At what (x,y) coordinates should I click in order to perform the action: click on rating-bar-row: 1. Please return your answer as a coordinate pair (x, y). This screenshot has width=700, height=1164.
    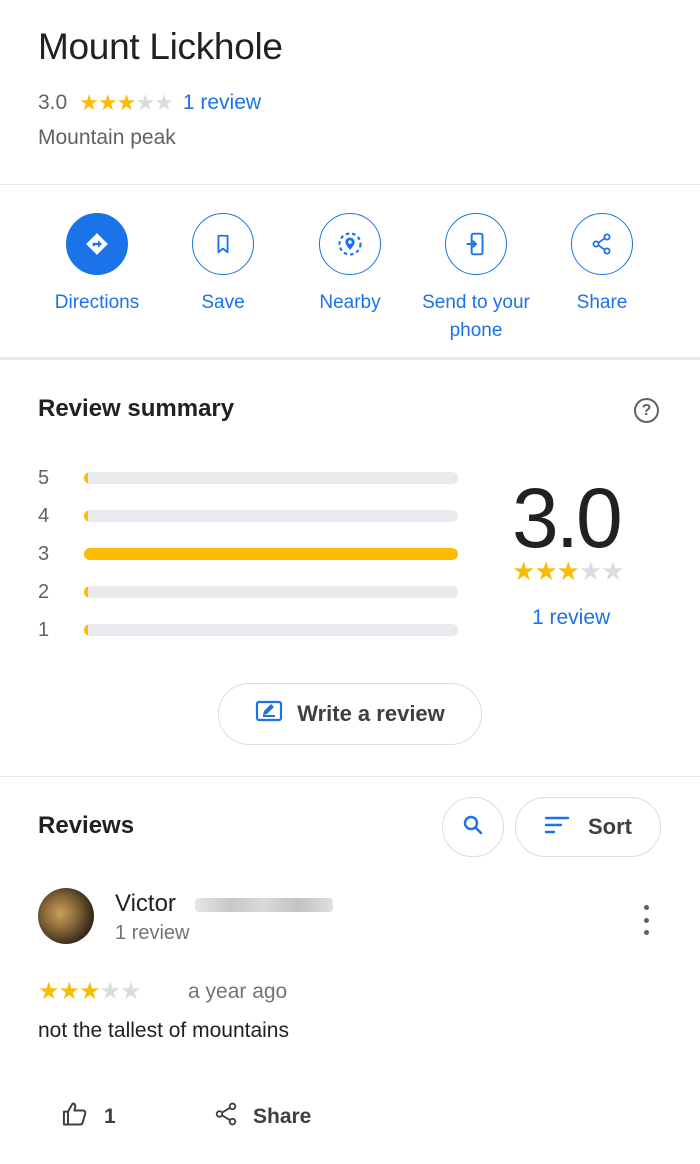
    Looking at the image, I should click on (248, 630).